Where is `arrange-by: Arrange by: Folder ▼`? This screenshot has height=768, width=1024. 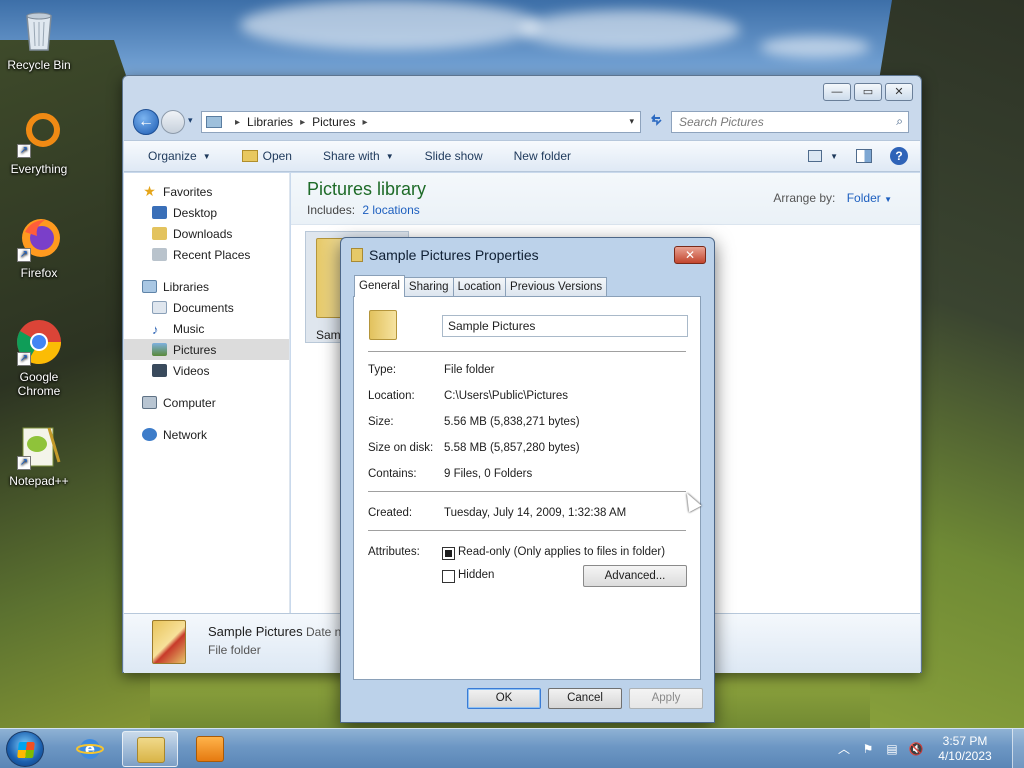
arrange-by: Arrange by: Folder ▼ is located at coordinates (832, 198).